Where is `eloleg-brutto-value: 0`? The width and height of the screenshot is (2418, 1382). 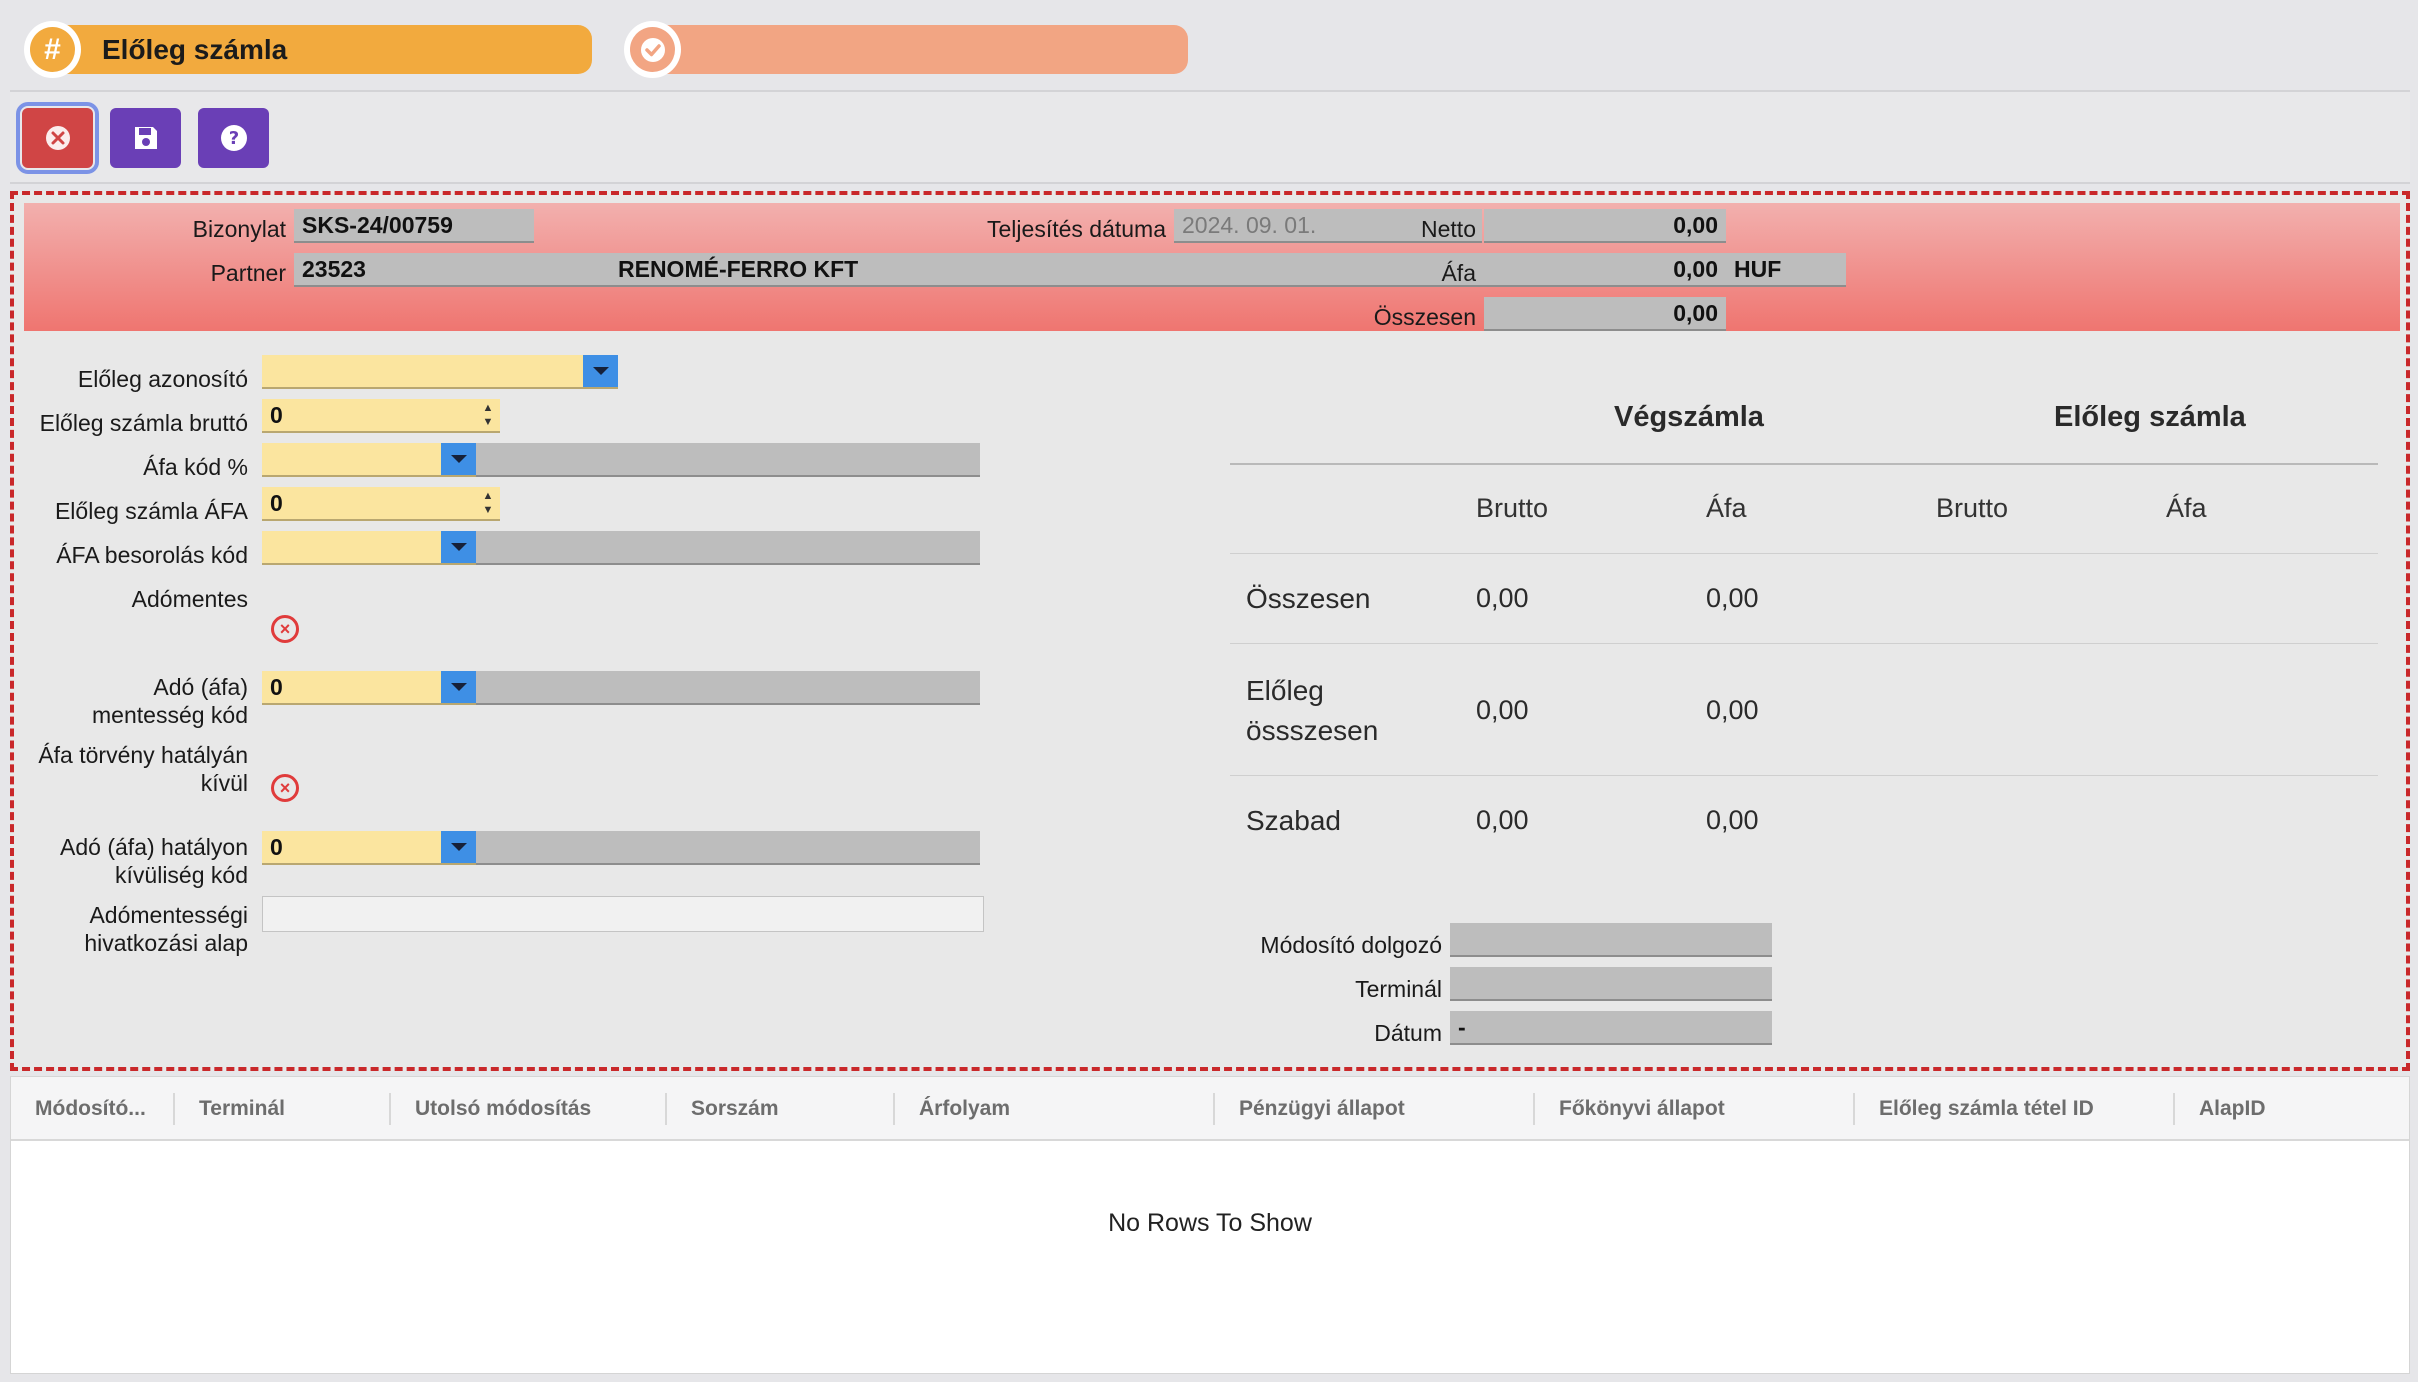 eloleg-brutto-value: 0 is located at coordinates (276, 415).